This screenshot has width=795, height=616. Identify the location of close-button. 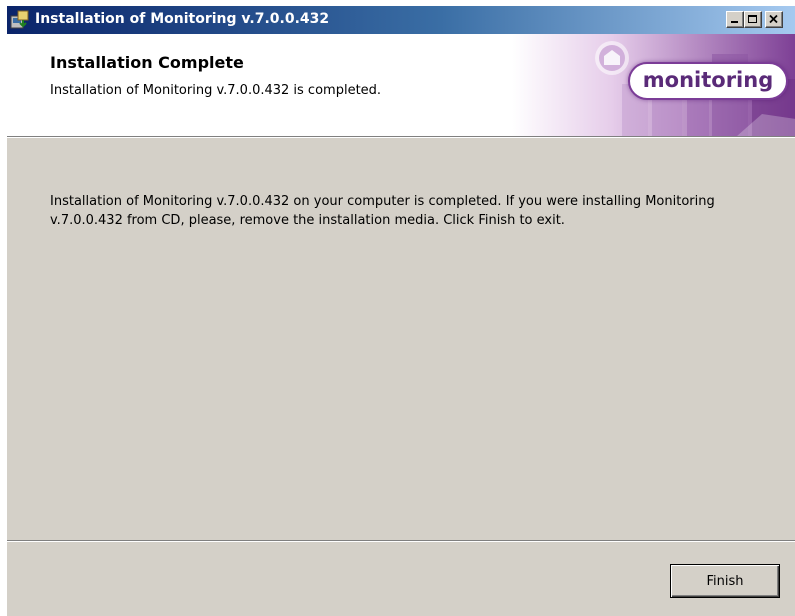
(774, 19).